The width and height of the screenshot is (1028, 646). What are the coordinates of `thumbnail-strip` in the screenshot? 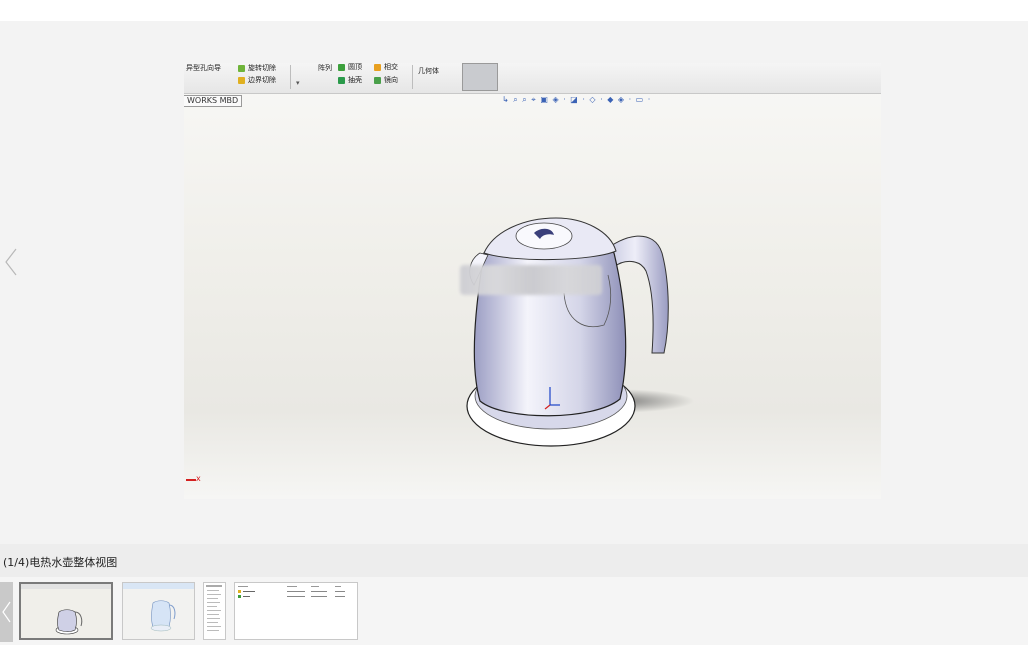 It's located at (514, 611).